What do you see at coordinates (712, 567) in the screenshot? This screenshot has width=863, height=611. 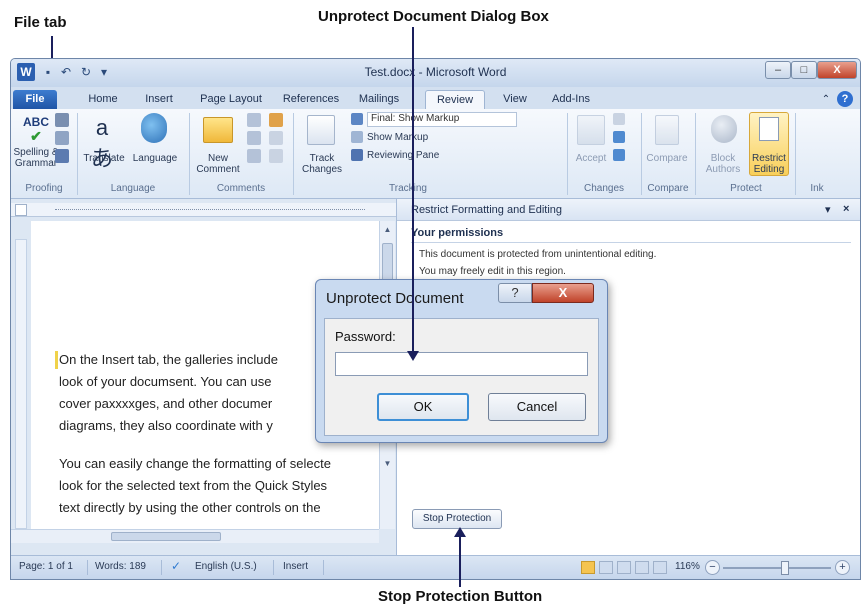 I see `zoom-out-icon: −` at bounding box center [712, 567].